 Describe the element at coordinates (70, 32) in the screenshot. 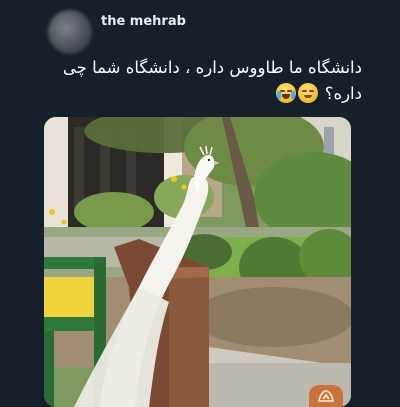

I see `avatar` at that location.